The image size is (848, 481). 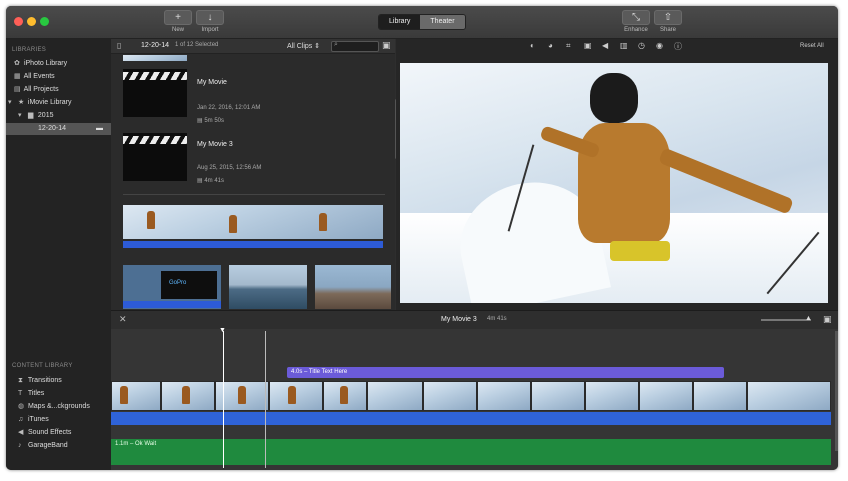 What do you see at coordinates (17, 63) in the screenshot?
I see `photo-icon: ✿` at bounding box center [17, 63].